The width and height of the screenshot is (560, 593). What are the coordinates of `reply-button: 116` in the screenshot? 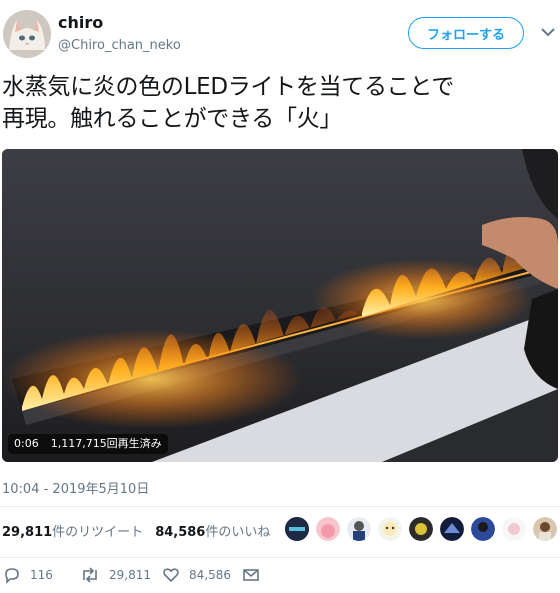 It's located at (28, 575).